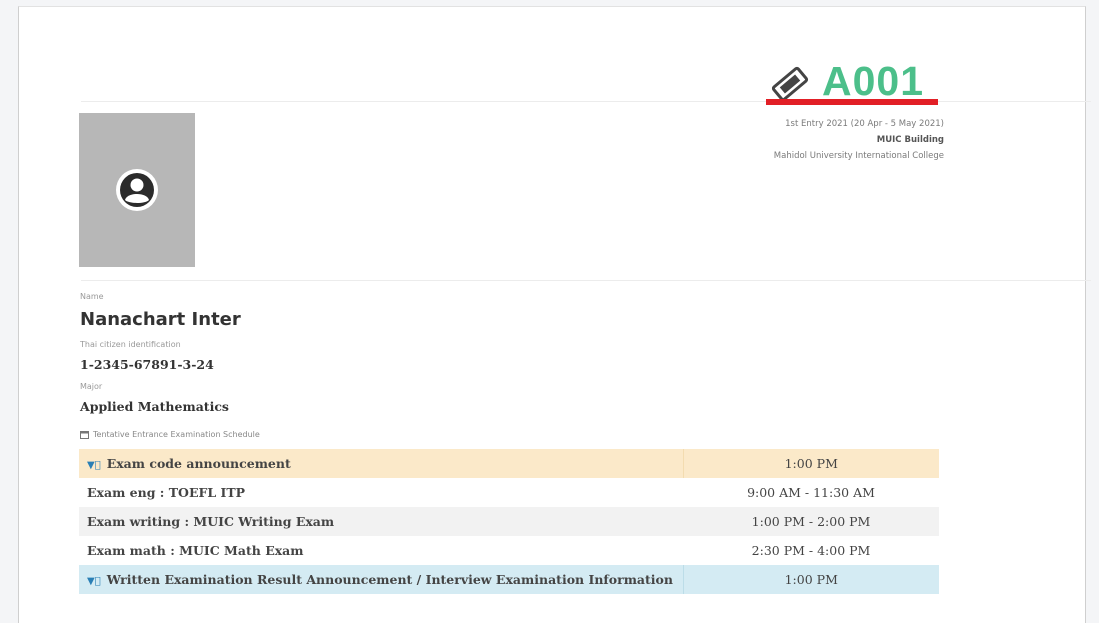 The height and width of the screenshot is (623, 1099). Describe the element at coordinates (154, 406) in the screenshot. I see `major: Applied Mathematics` at that location.